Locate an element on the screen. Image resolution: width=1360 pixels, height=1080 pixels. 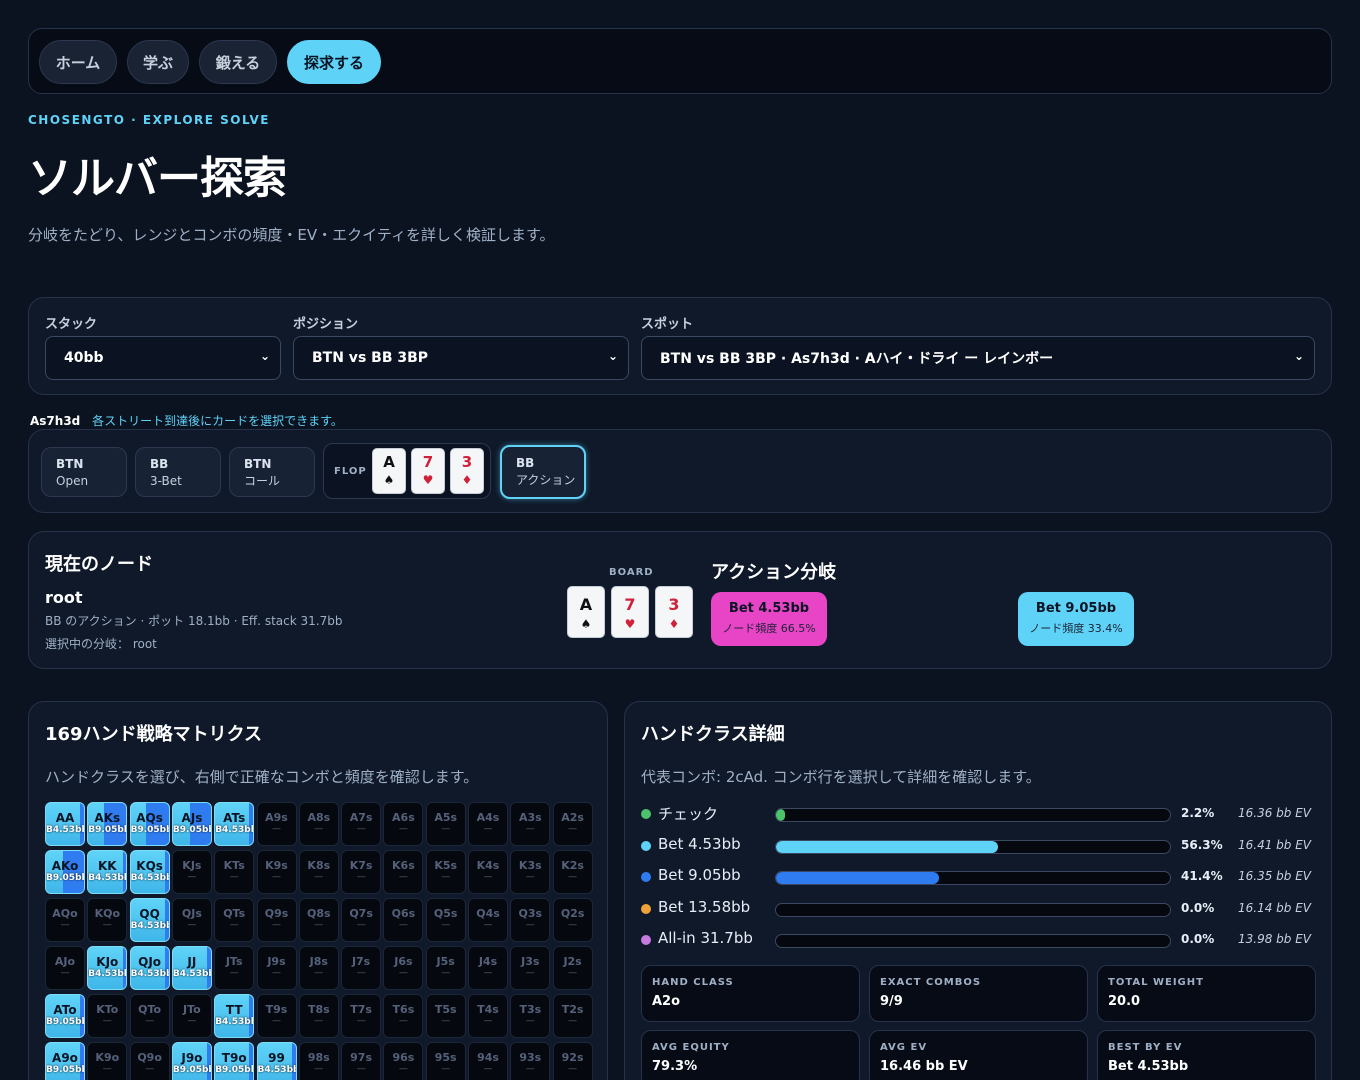
hand-cell-qq: QQ B4.53bb is located at coordinates (149, 920).